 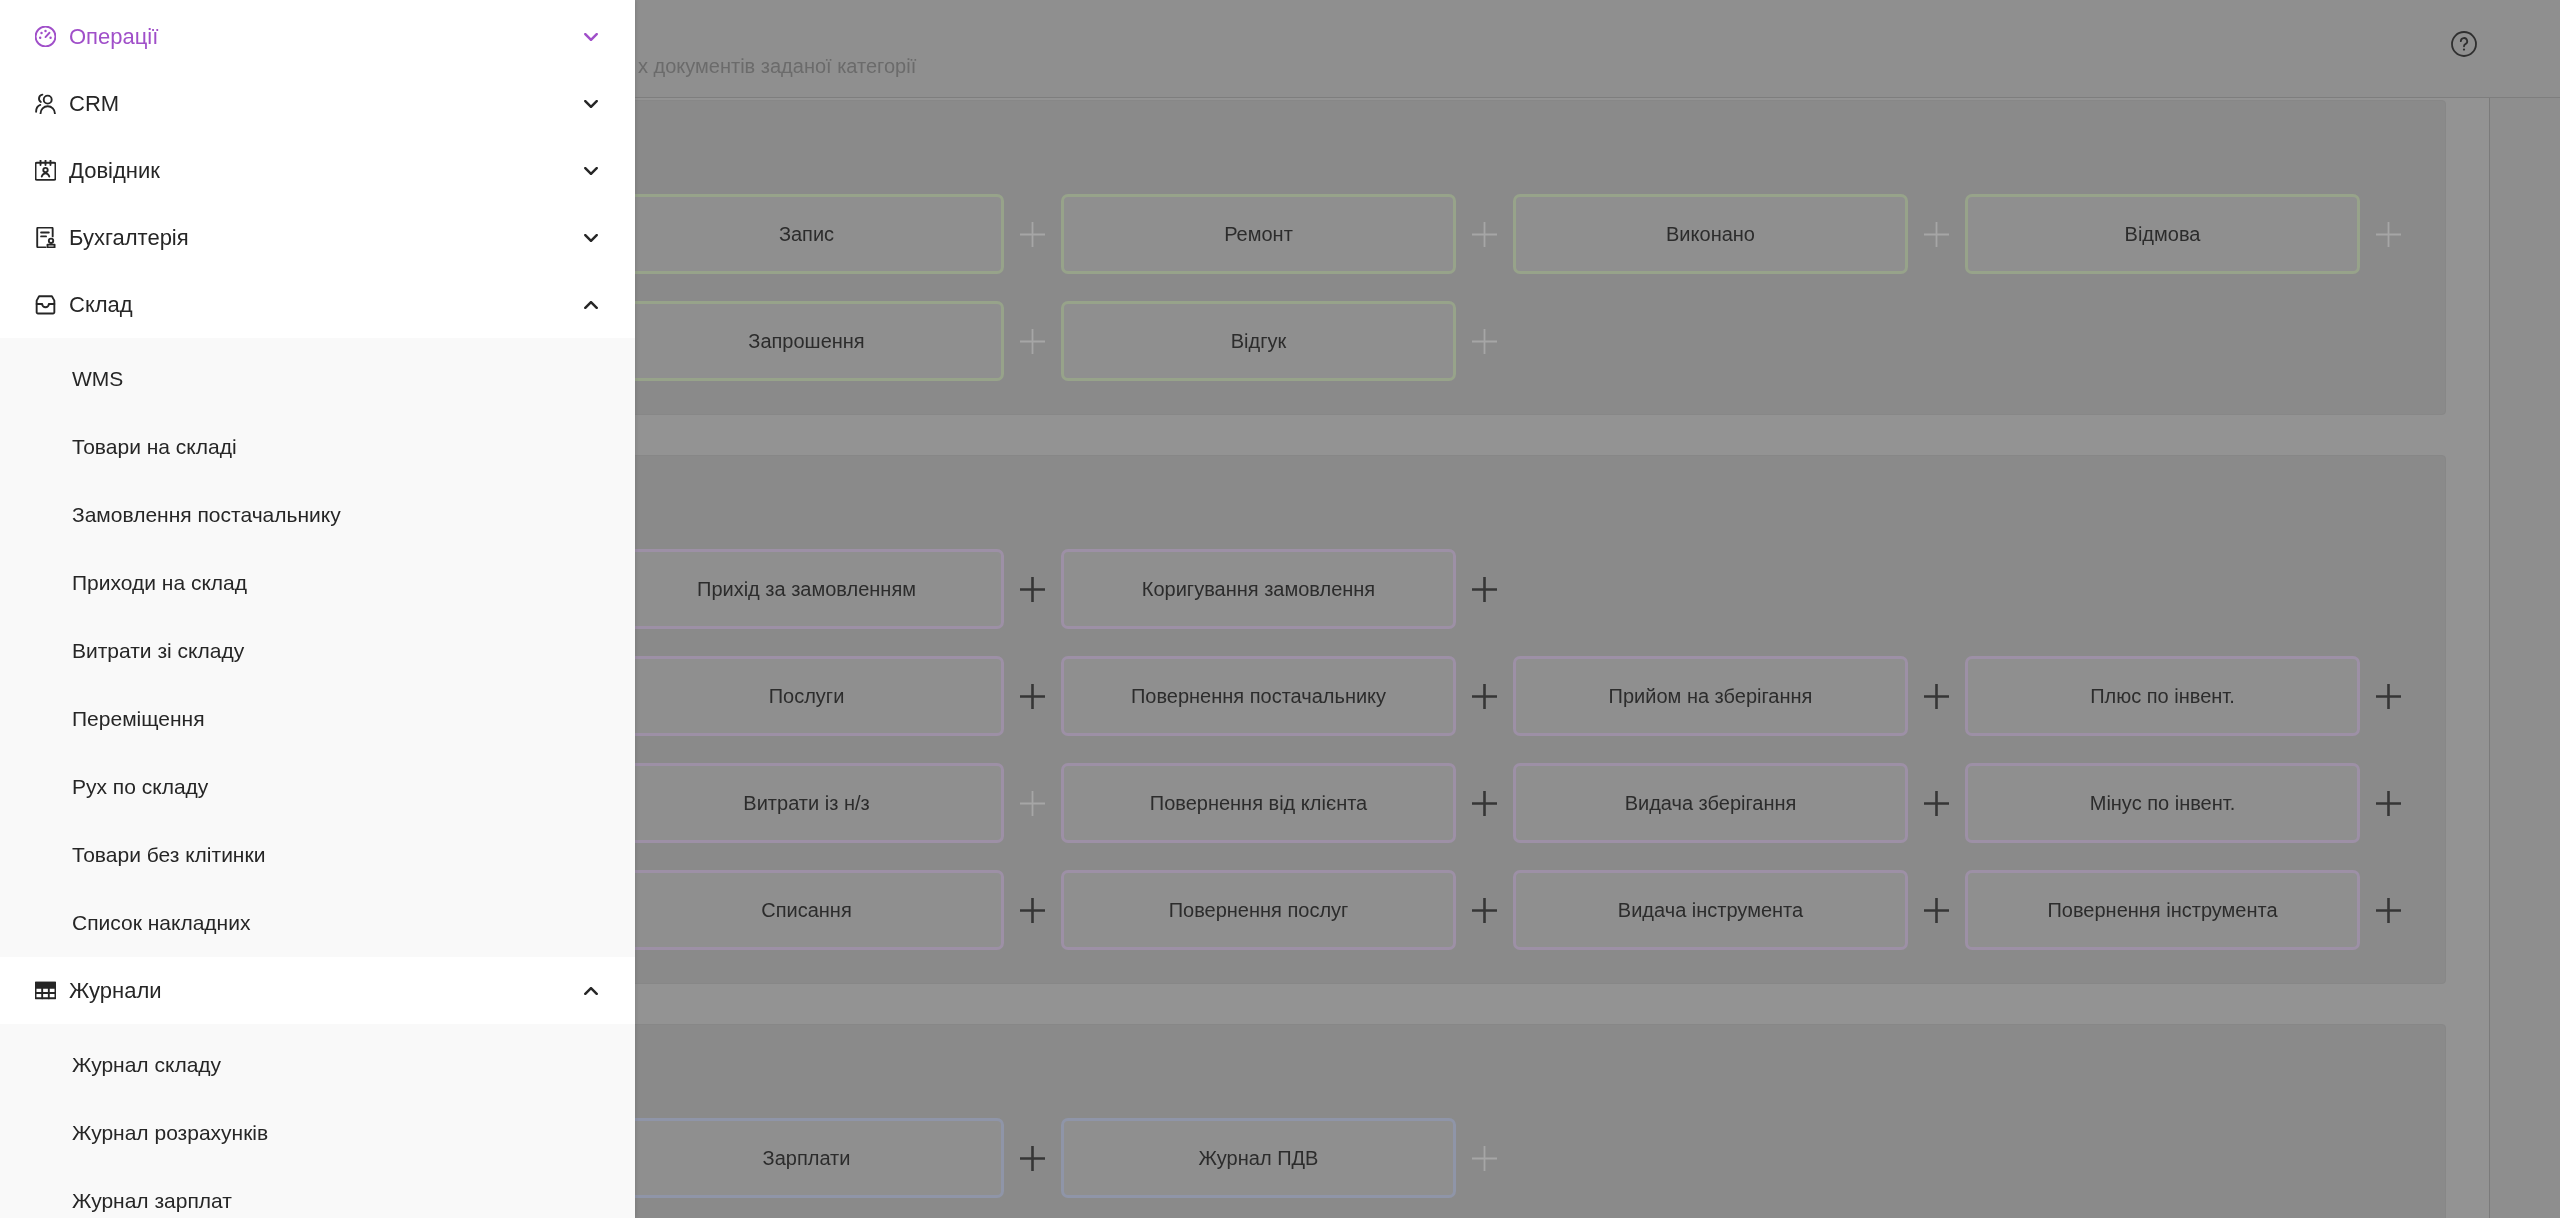 I want to click on document-type-button: Ремонт, so click(x=1258, y=234).